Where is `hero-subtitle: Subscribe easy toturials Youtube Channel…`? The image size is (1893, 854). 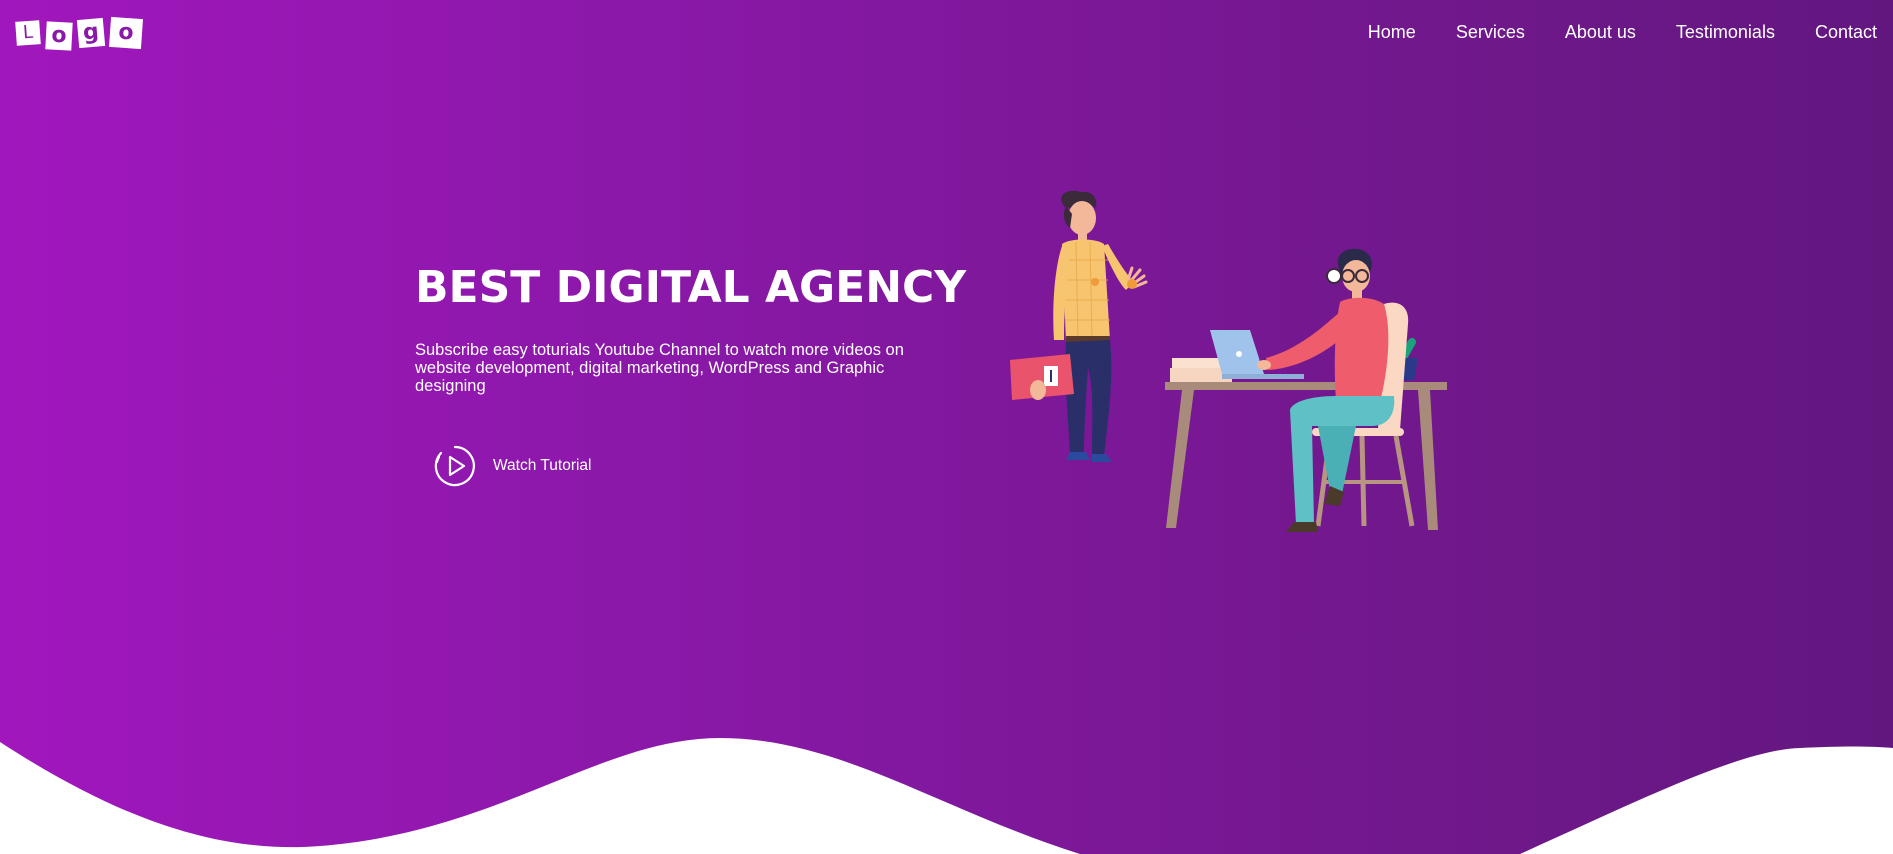
hero-subtitle: Subscribe easy toturials Youtube Channel… is located at coordinates (659, 368).